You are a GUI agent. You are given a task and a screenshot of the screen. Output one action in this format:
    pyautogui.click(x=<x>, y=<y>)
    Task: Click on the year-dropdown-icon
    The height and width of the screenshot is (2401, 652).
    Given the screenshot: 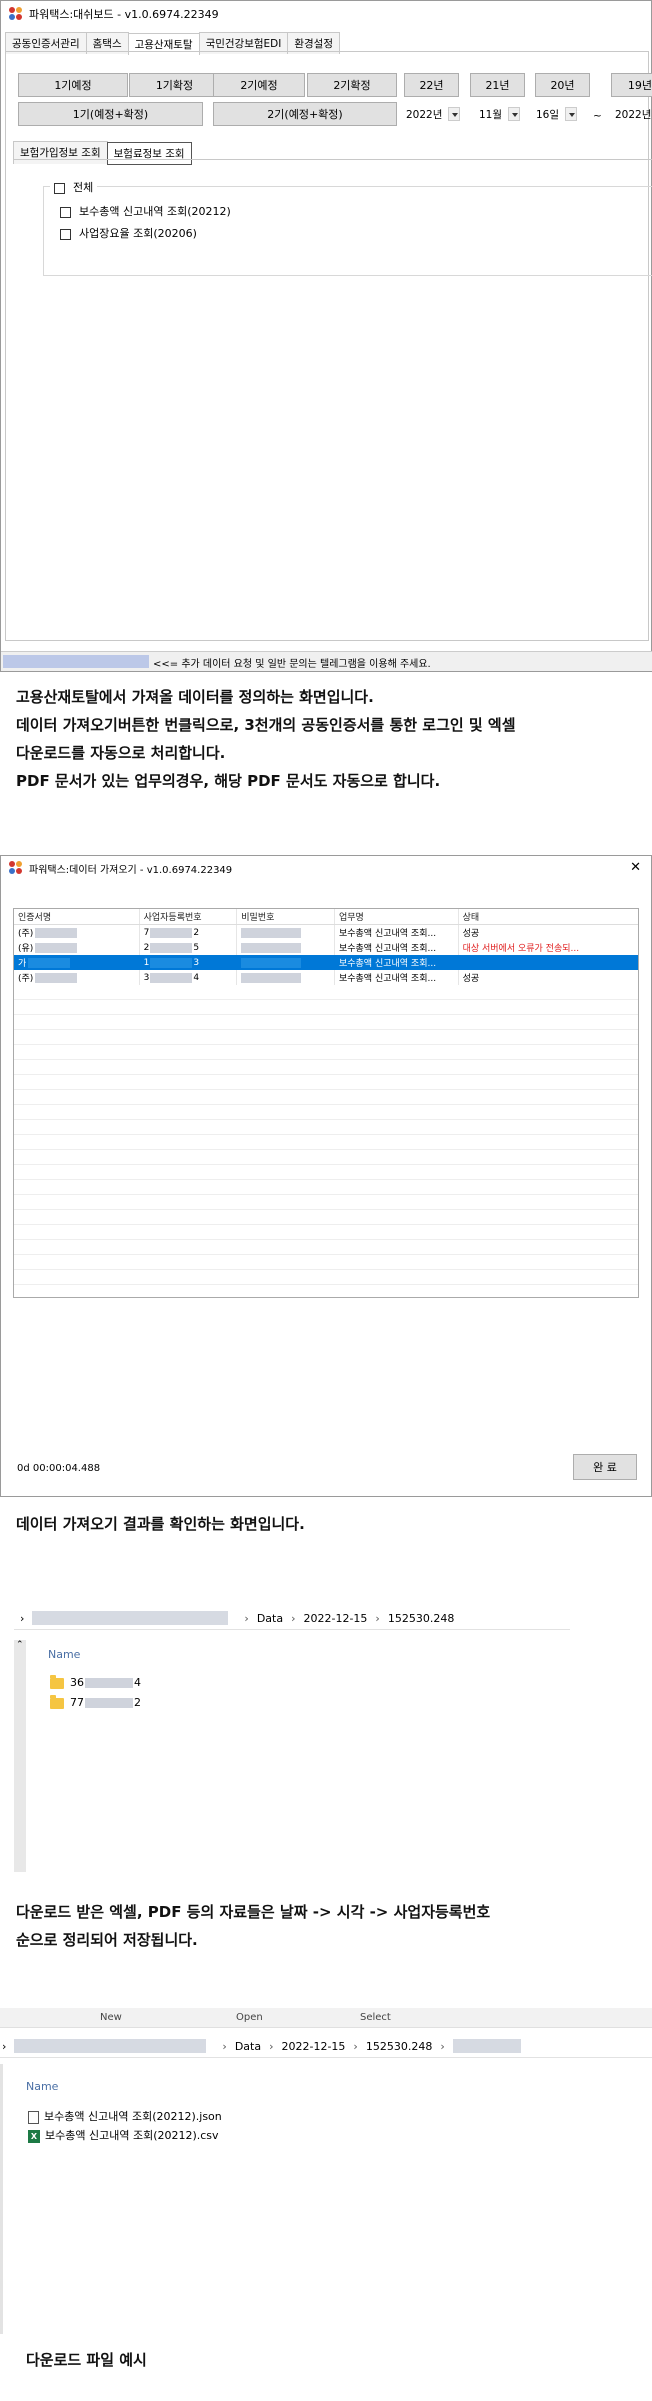 What is the action you would take?
    pyautogui.click(x=454, y=114)
    